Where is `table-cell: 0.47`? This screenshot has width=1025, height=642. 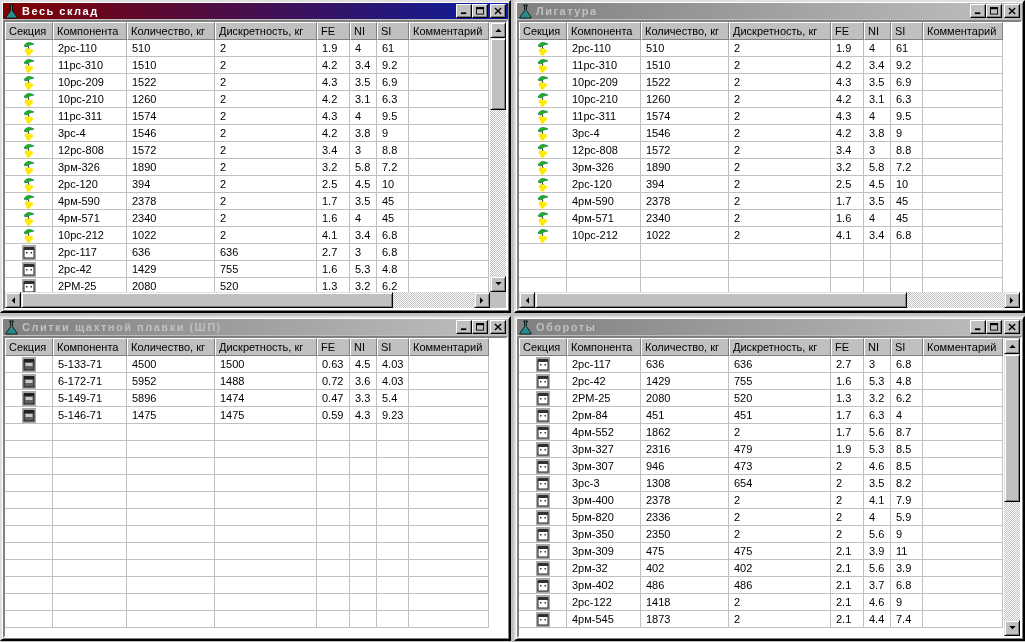 table-cell: 0.47 is located at coordinates (333, 398).